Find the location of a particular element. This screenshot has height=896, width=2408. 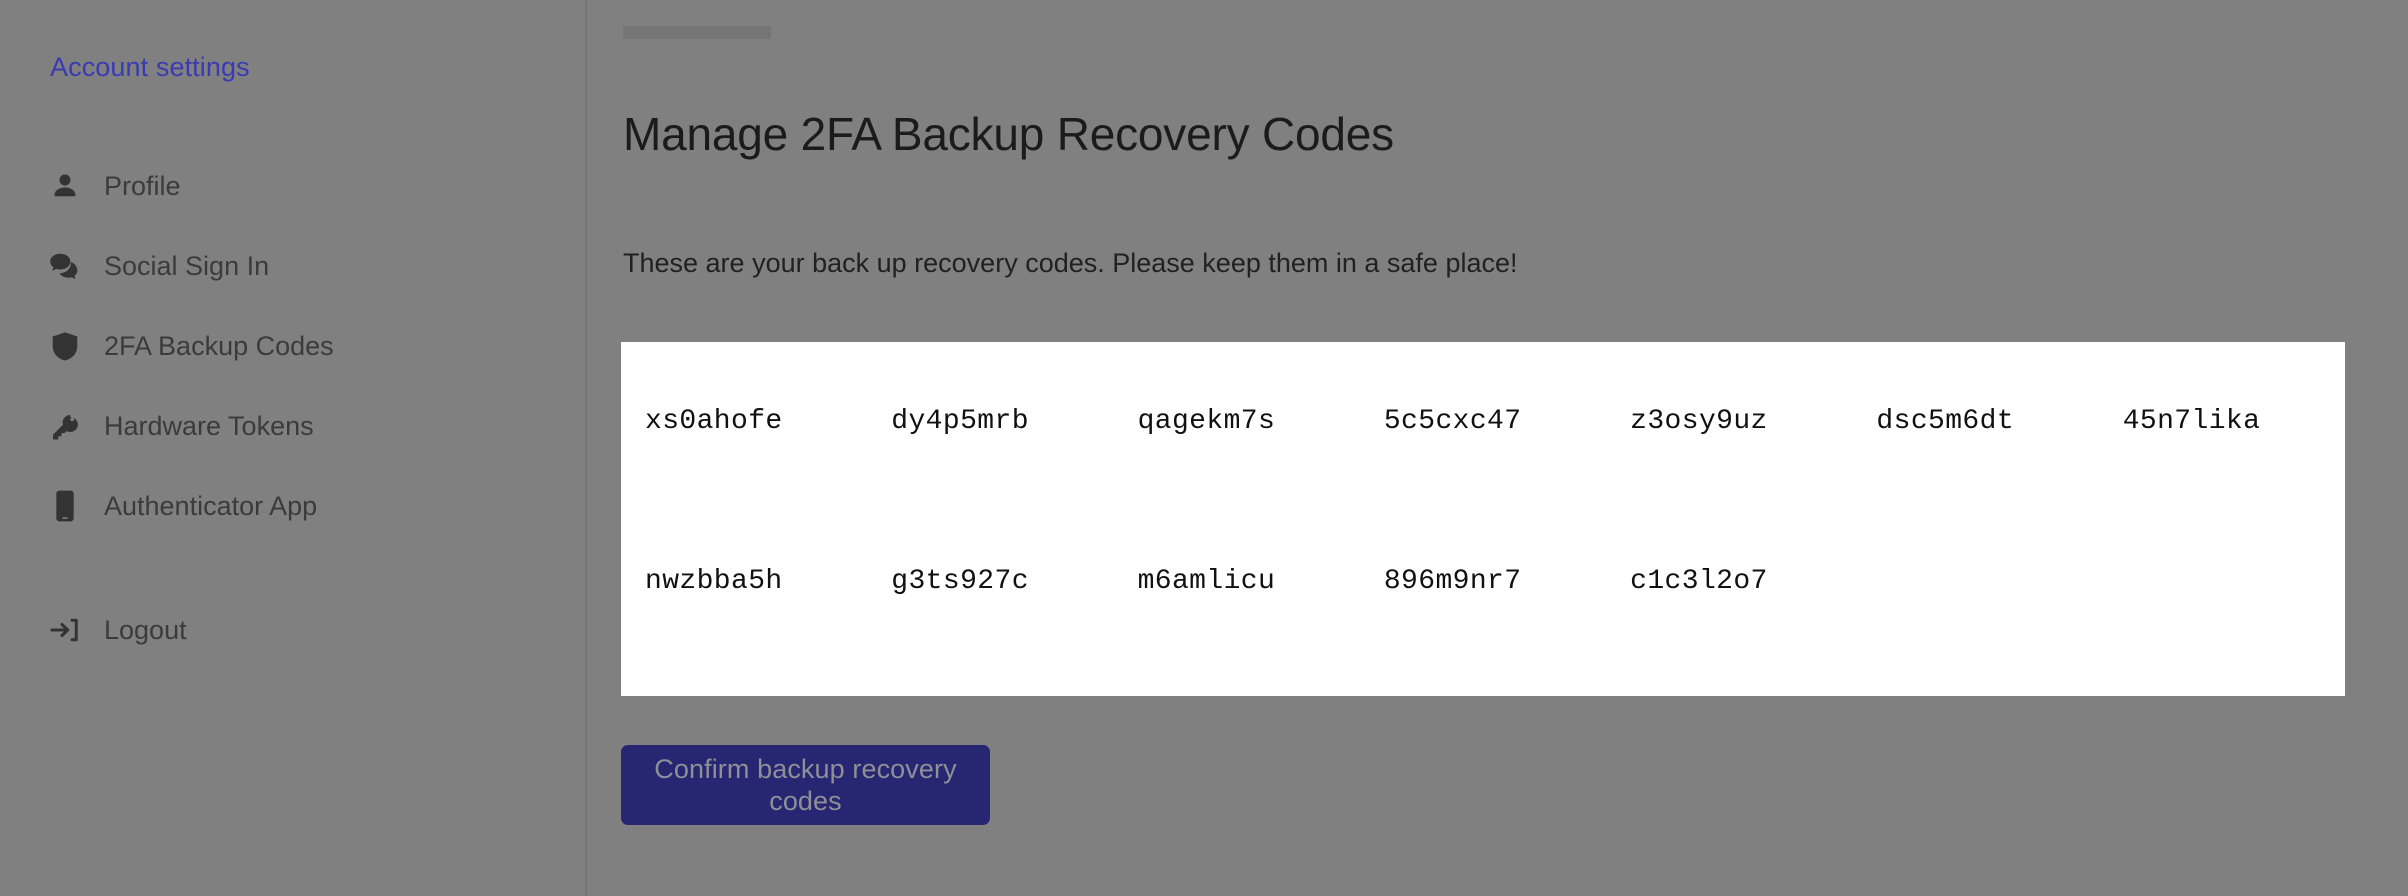

recovery-code: g3ts927c is located at coordinates (960, 581).